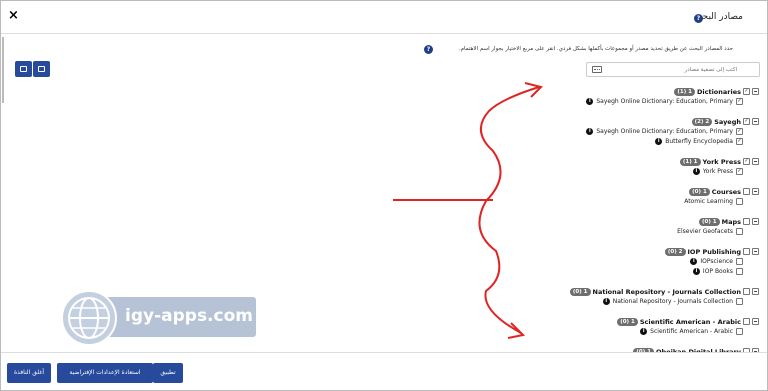 The width and height of the screenshot is (768, 391). I want to click on globe-icon, so click(89, 318).